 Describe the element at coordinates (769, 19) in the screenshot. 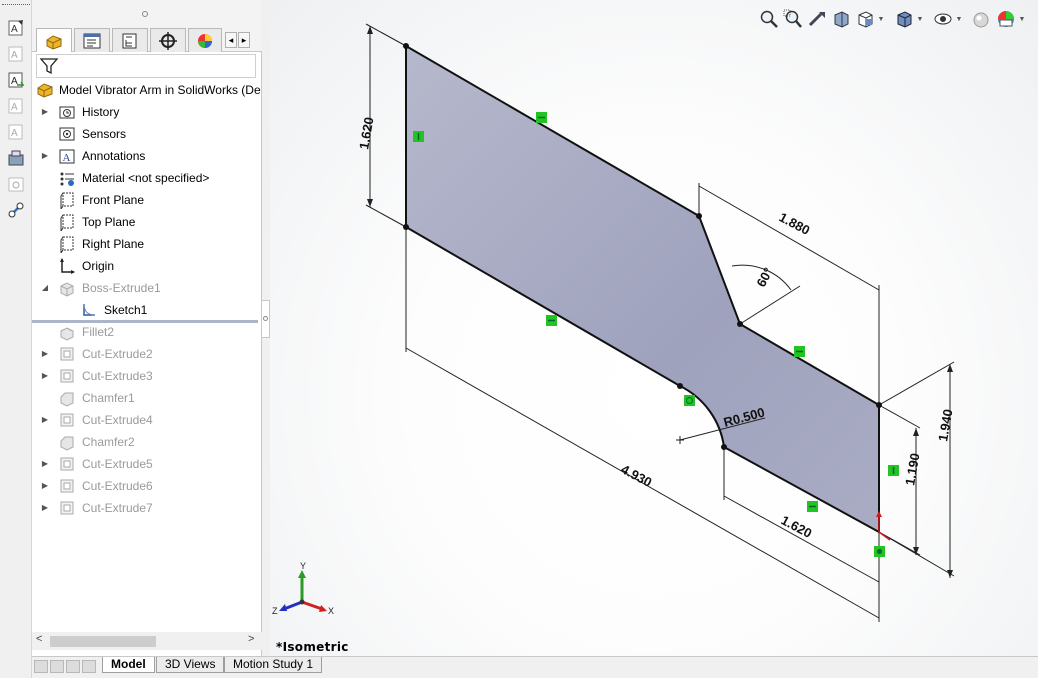

I see `zoom-to-fit-icon` at that location.